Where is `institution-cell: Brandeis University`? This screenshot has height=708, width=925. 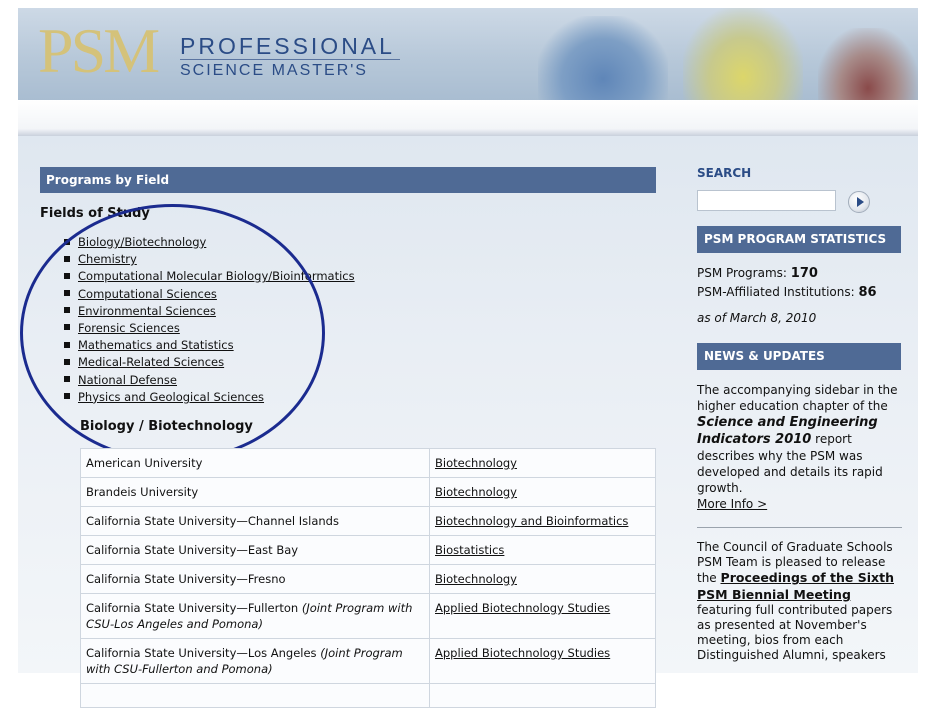 institution-cell: Brandeis University is located at coordinates (255, 492).